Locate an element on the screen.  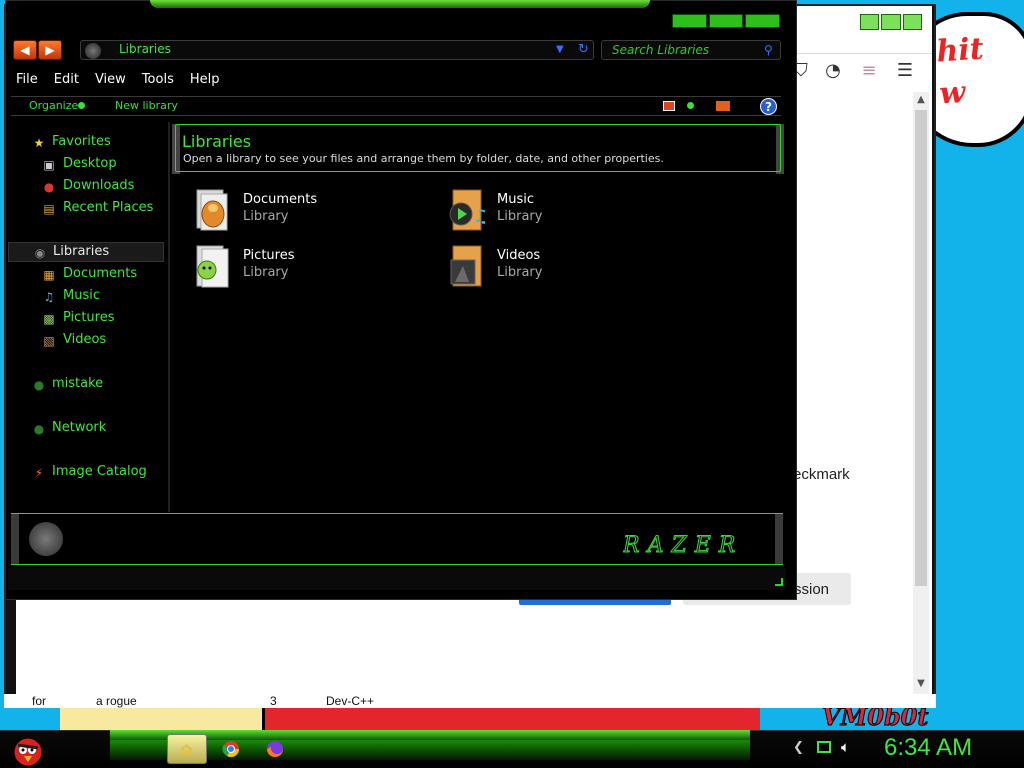
new-library-button: New library is located at coordinates (146, 105).